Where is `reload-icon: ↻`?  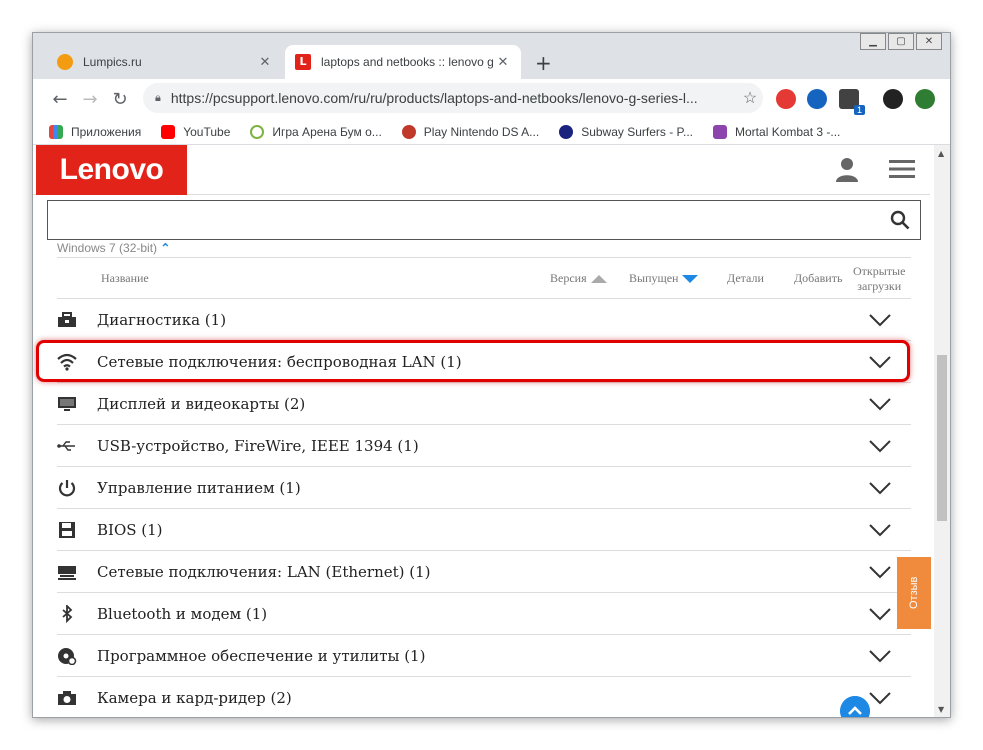
reload-icon: ↻ is located at coordinates (120, 99).